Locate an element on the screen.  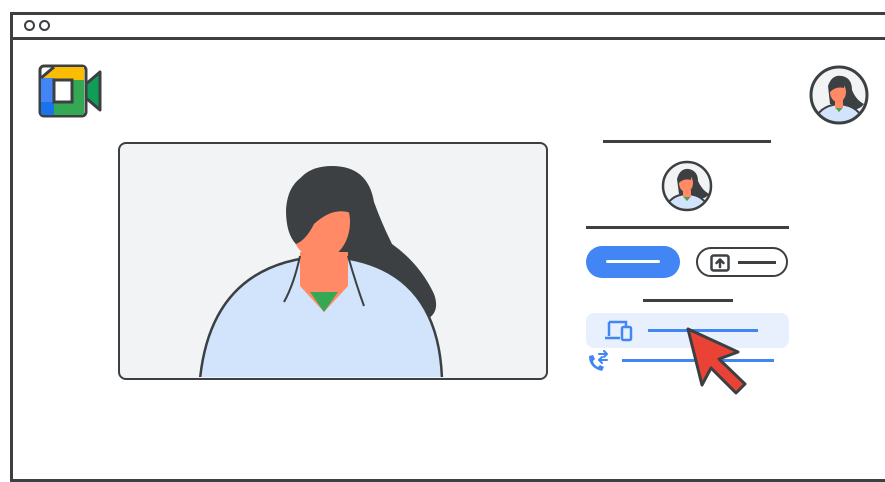
google-meet-logo-icon is located at coordinates (70, 91).